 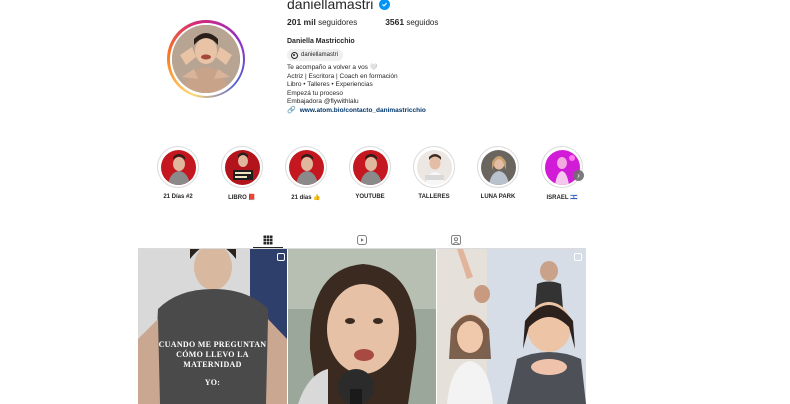 I want to click on highlight-item: LIBRO 📕, so click(x=242, y=173).